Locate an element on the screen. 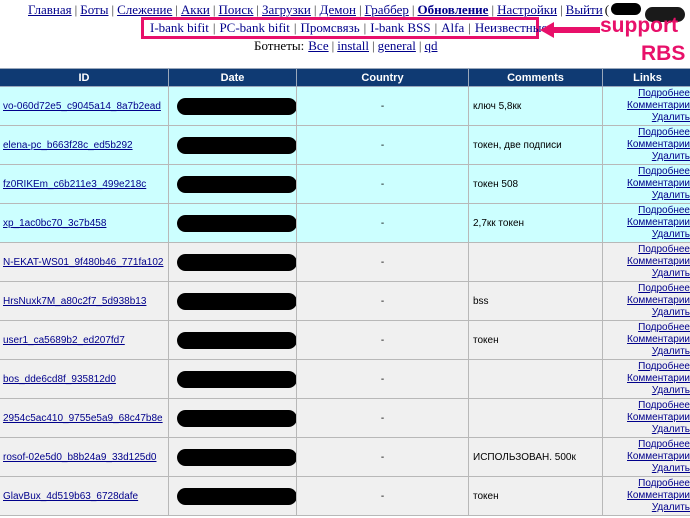 The height and width of the screenshot is (518, 690). bot-id-link: vo-060d72e5_c9045a14_8a7b2ead is located at coordinates (82, 106).